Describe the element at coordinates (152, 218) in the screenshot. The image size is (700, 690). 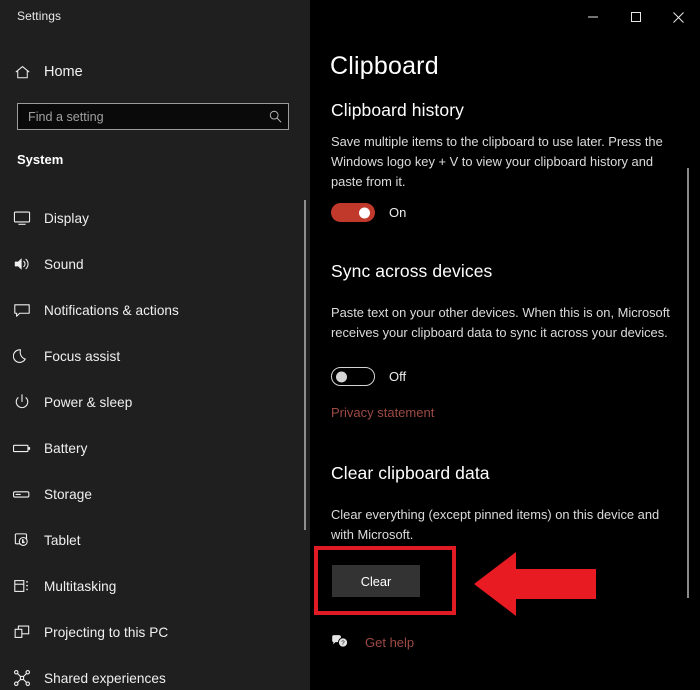
I see `sidebar-item-display: Display` at that location.